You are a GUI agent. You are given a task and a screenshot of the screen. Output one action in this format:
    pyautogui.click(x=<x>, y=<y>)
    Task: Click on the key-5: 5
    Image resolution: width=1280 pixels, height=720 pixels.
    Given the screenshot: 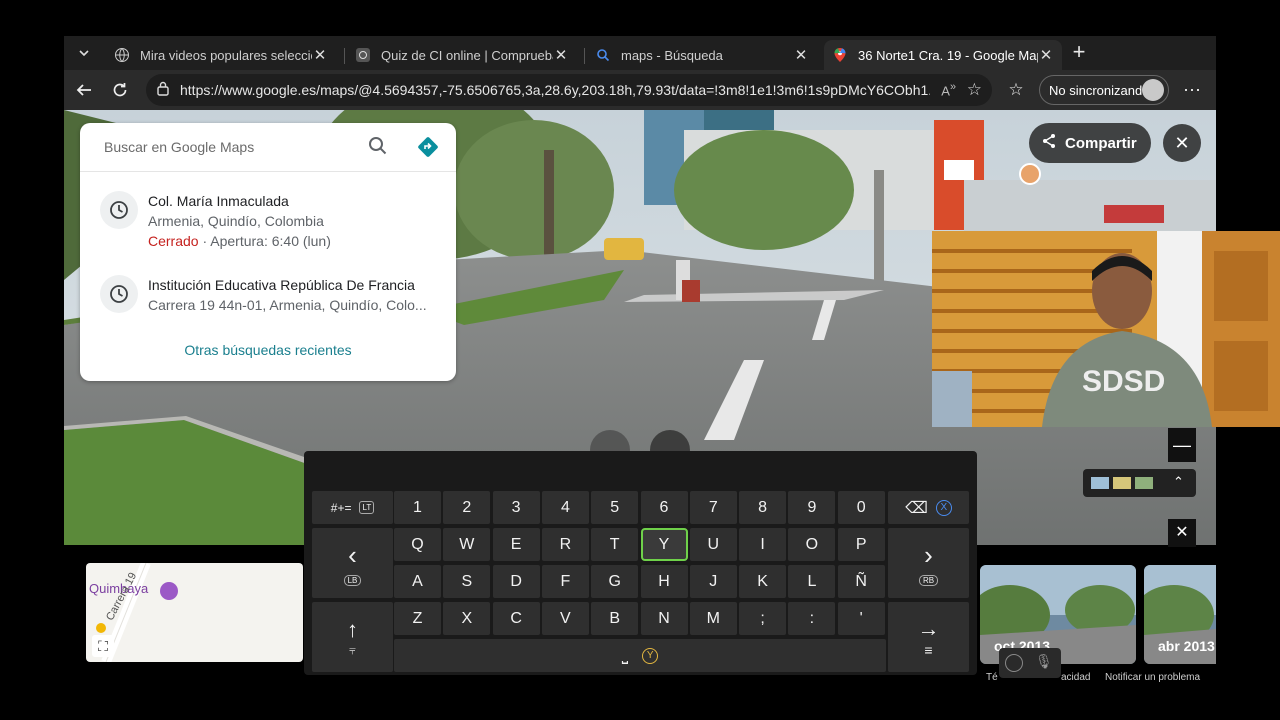 What is the action you would take?
    pyautogui.click(x=615, y=507)
    